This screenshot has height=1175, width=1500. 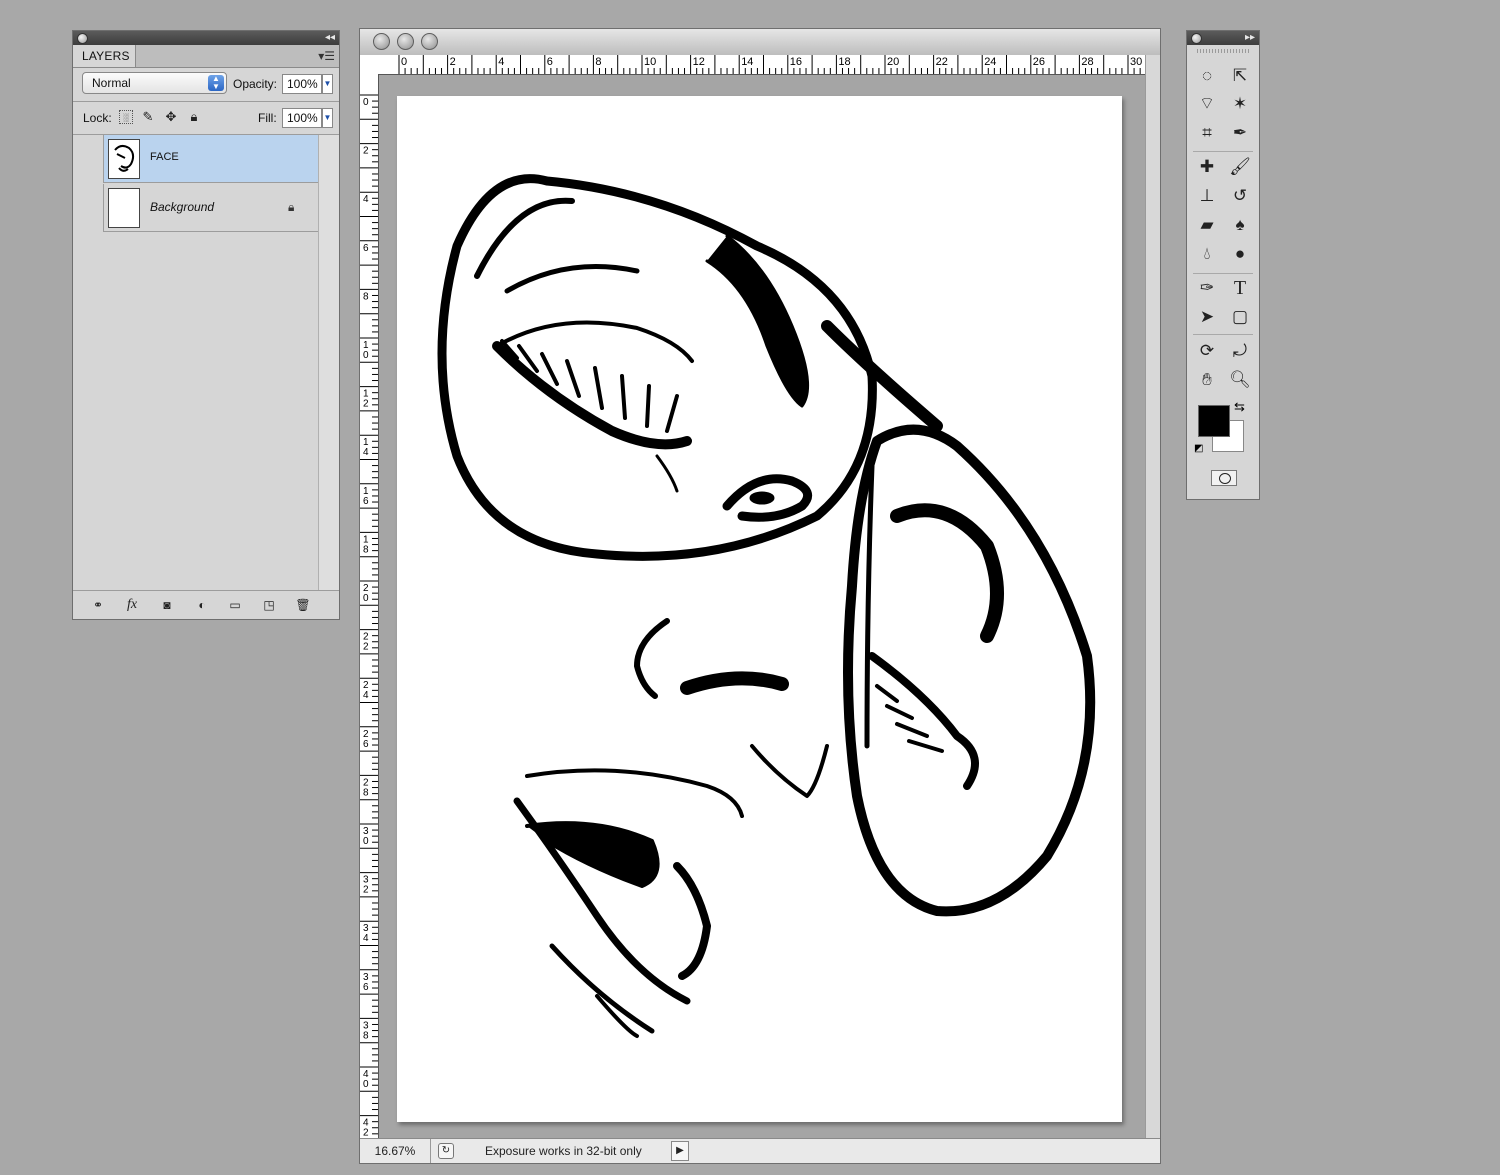 What do you see at coordinates (395, 1151) in the screenshot?
I see `zoom-level-field: 16.67%` at bounding box center [395, 1151].